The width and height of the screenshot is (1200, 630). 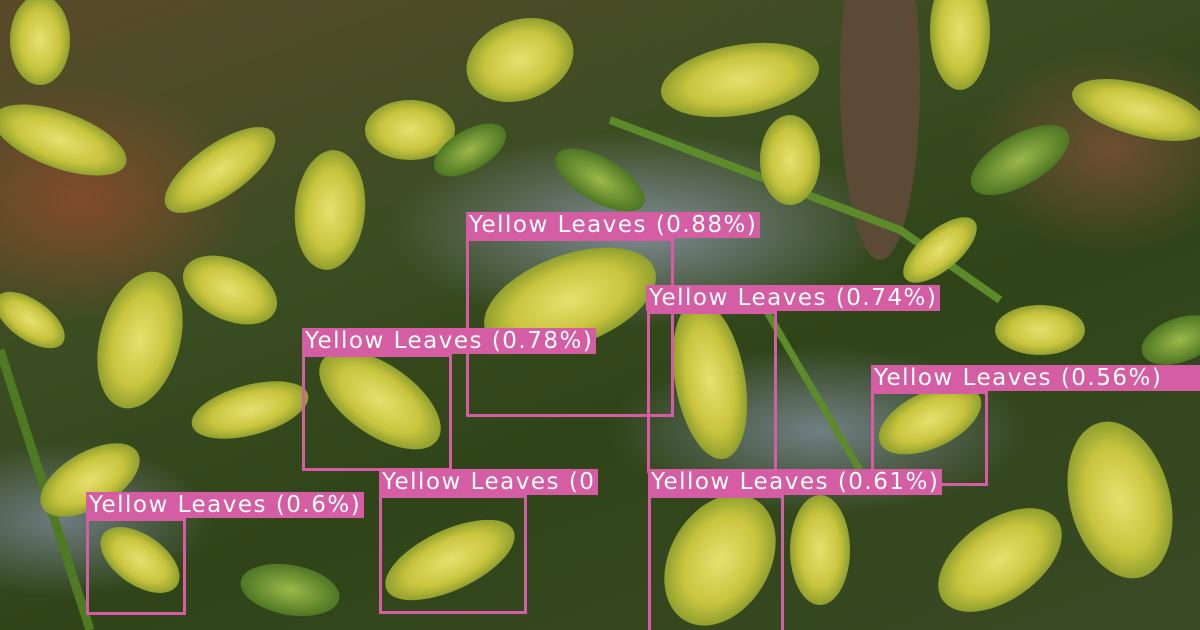 What do you see at coordinates (449, 341) in the screenshot?
I see `detection-label: Yellow Leaves (0.78%)` at bounding box center [449, 341].